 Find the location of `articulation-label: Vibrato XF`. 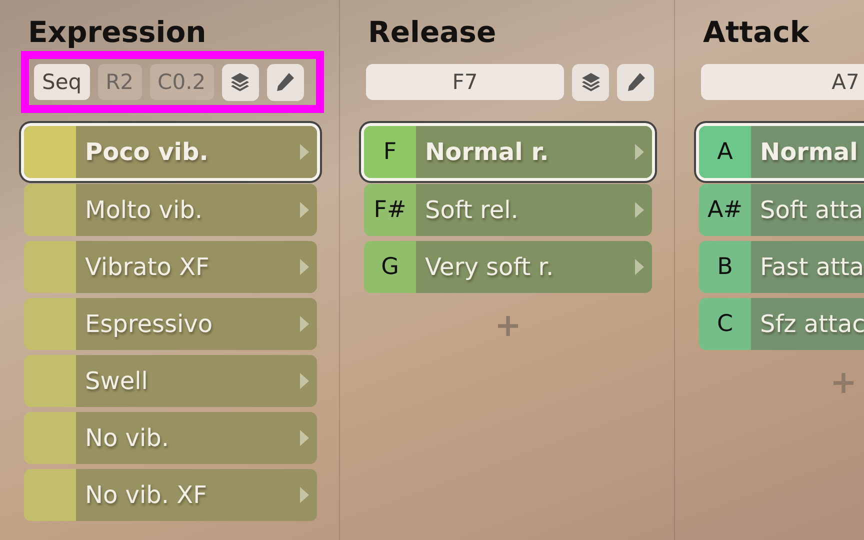

articulation-label: Vibrato XF is located at coordinates (147, 267).